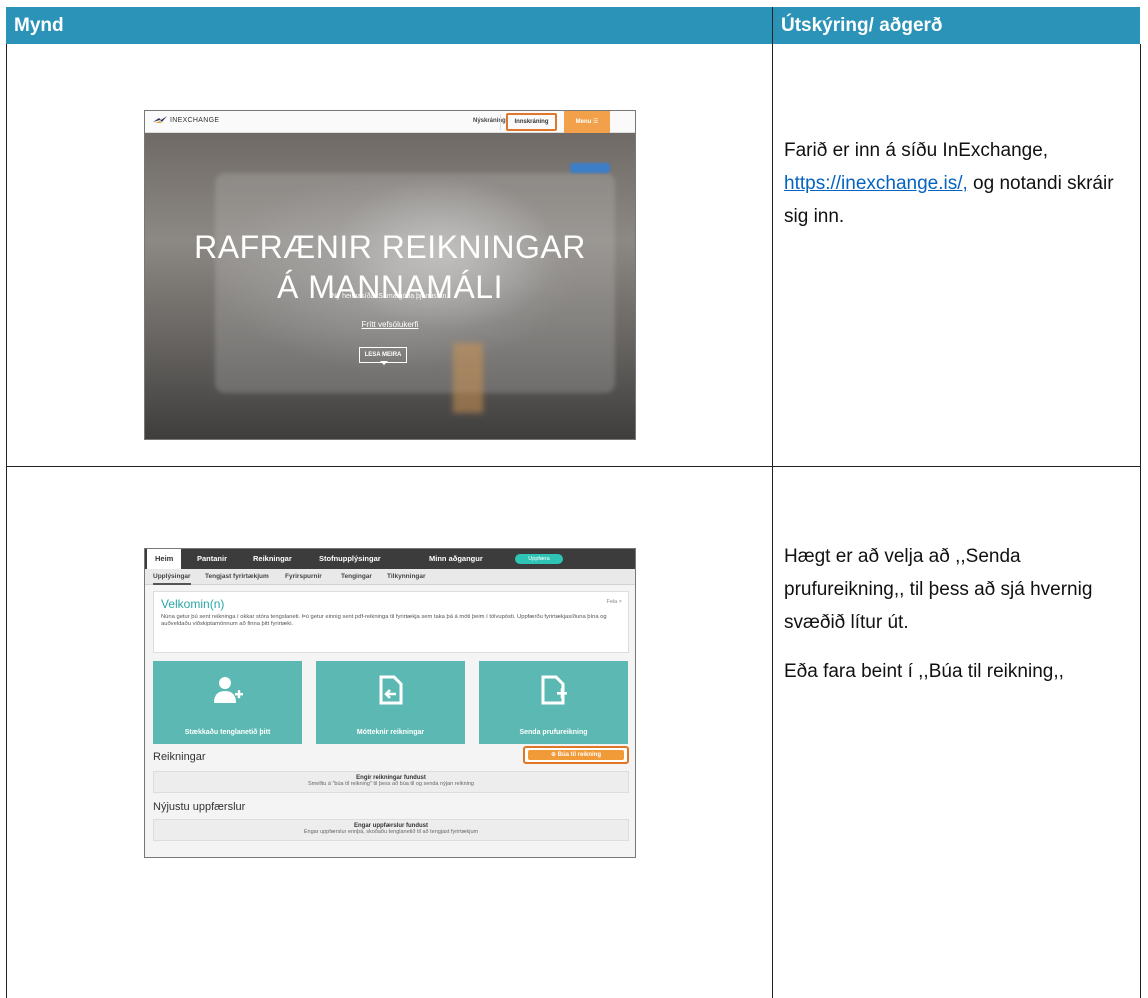 The height and width of the screenshot is (998, 1148). Describe the element at coordinates (573, 466) in the screenshot. I see `table-row-divider` at that location.